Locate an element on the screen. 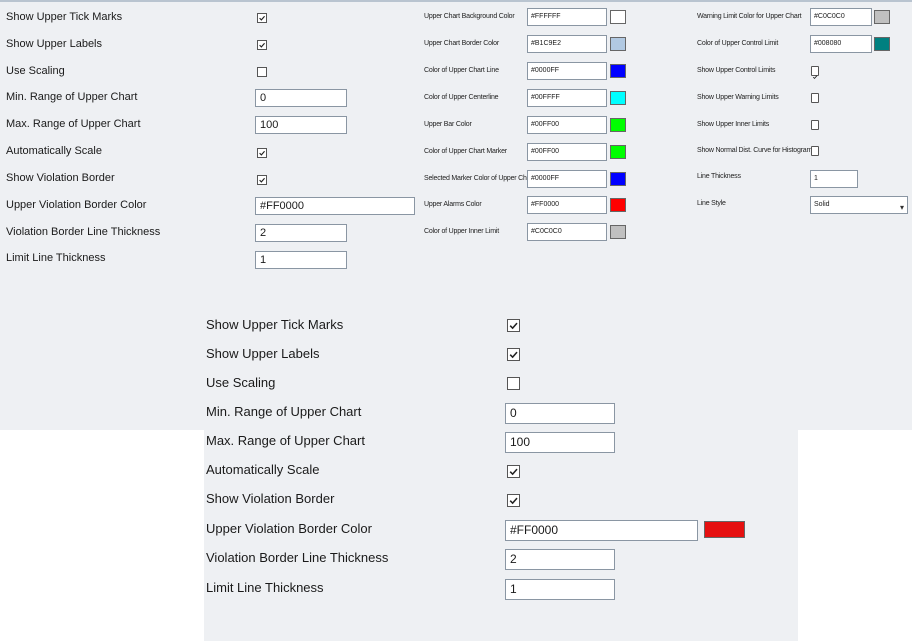 This screenshot has height=641, width=912. show-labels-label: Show Upper Labels is located at coordinates (54, 44).